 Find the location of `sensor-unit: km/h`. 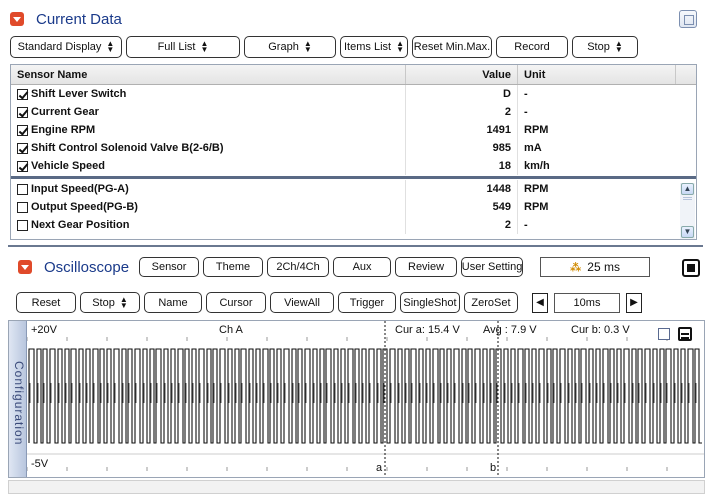

sensor-unit: km/h is located at coordinates (537, 166).